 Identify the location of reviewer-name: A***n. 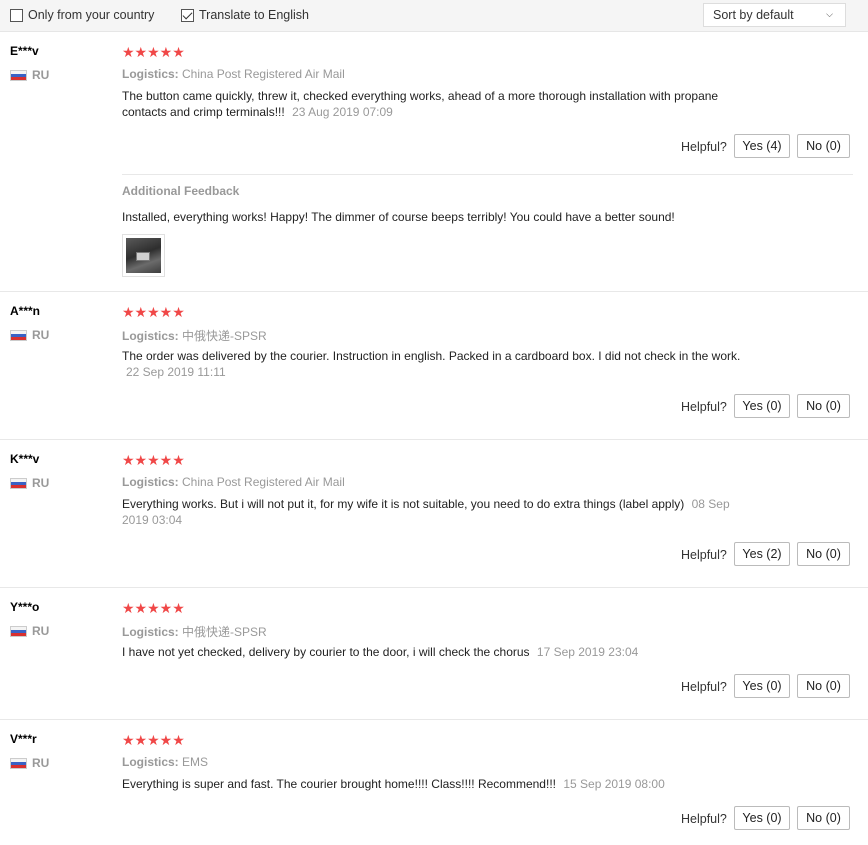
(25, 311).